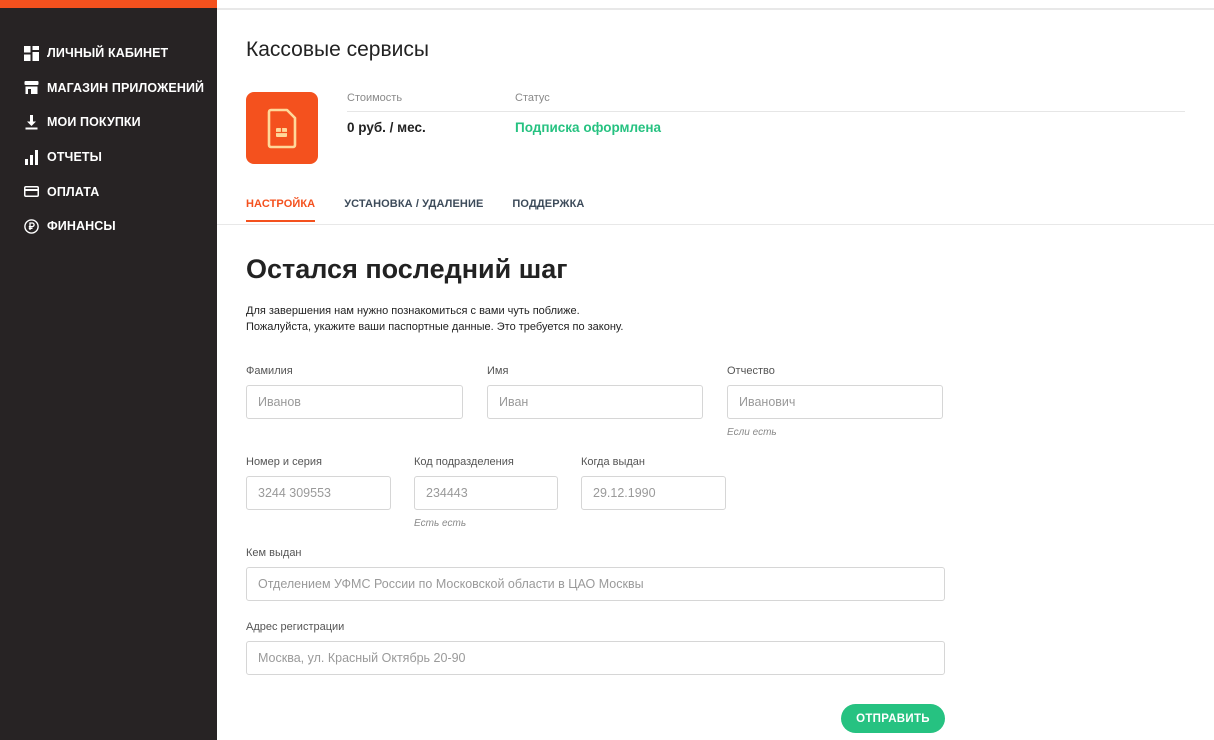  Describe the element at coordinates (318, 493) in the screenshot. I see `passport-number-field` at that location.